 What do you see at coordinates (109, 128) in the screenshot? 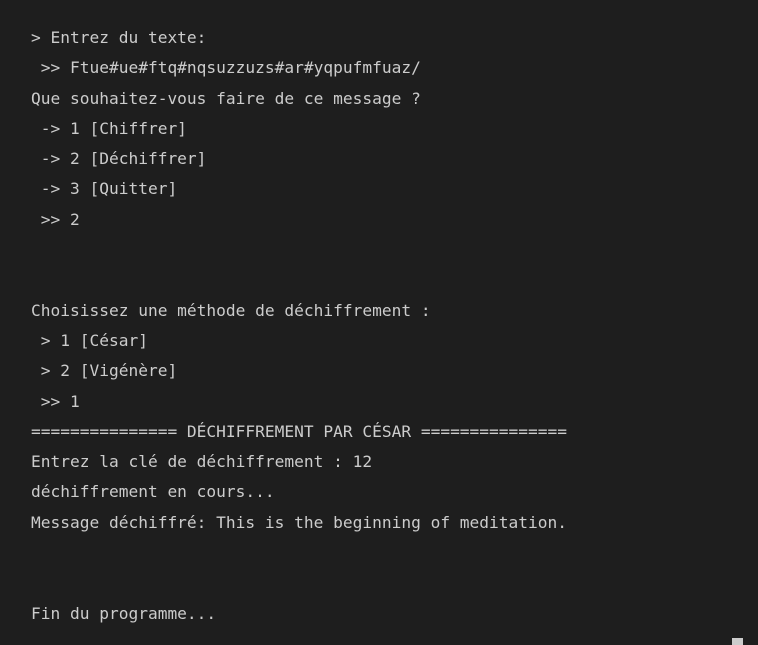
I see `terminal-line: -> 1 [Chiffrer]` at bounding box center [109, 128].